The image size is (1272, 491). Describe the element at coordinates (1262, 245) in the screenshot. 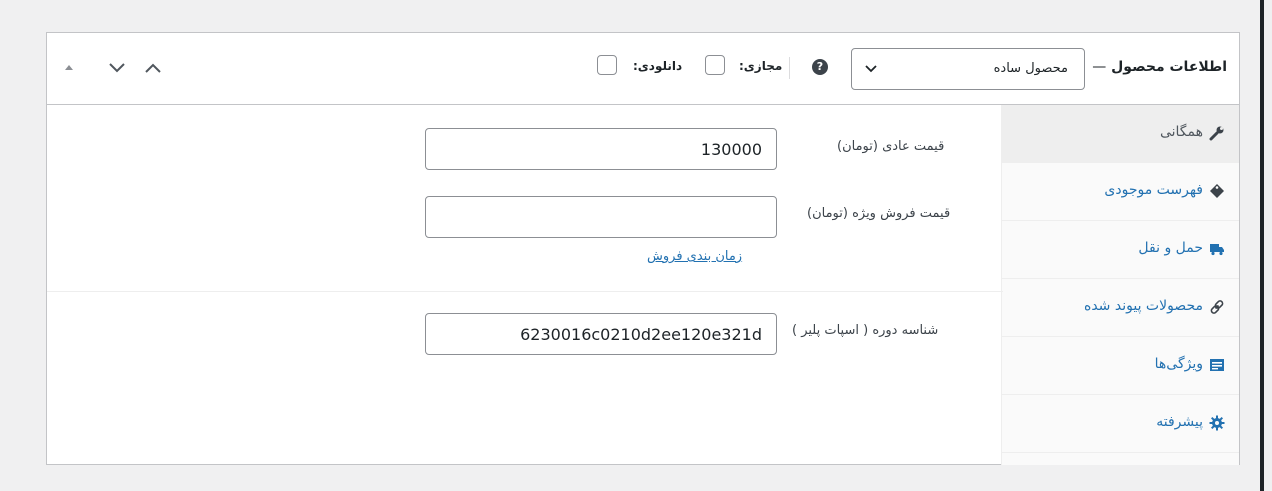

I see `screen-edge` at that location.